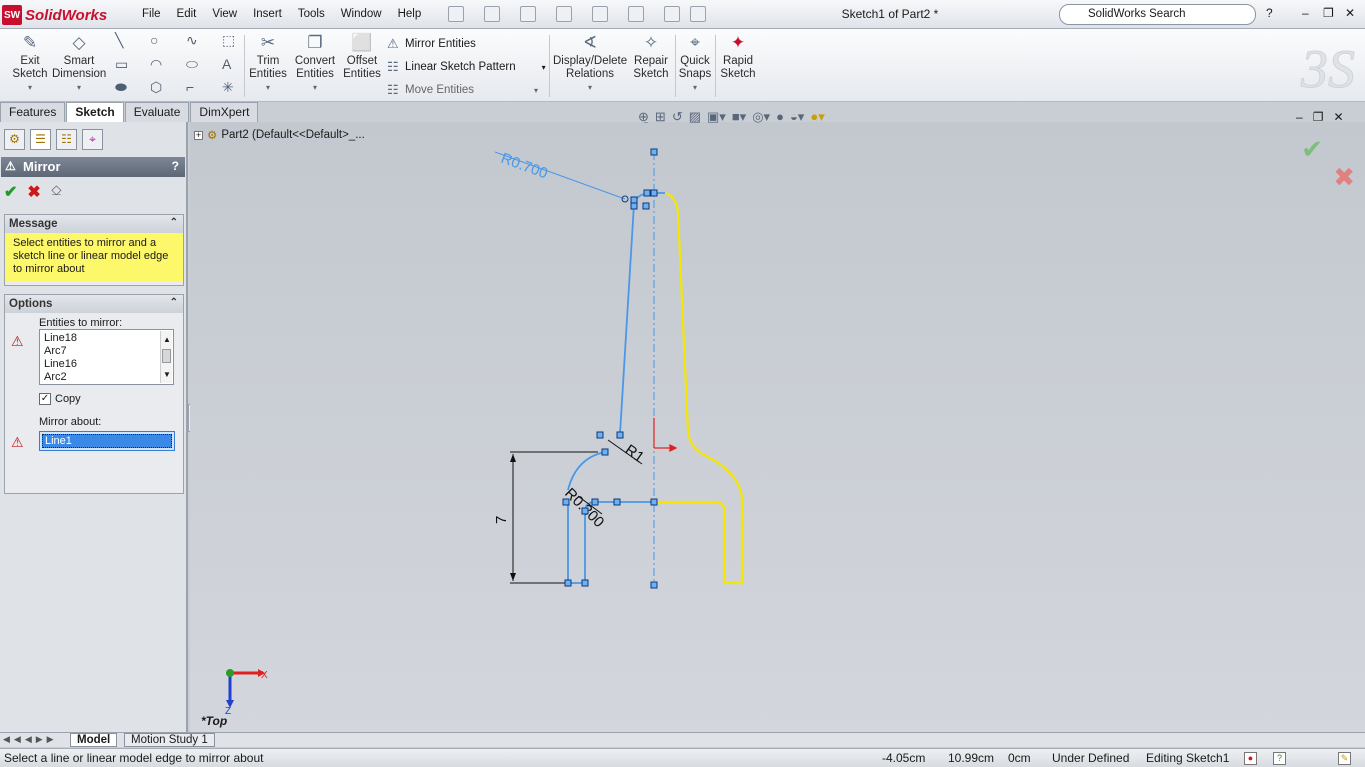 This screenshot has height=767, width=1365. What do you see at coordinates (600, 14) in the screenshot?
I see `undo-icon` at bounding box center [600, 14].